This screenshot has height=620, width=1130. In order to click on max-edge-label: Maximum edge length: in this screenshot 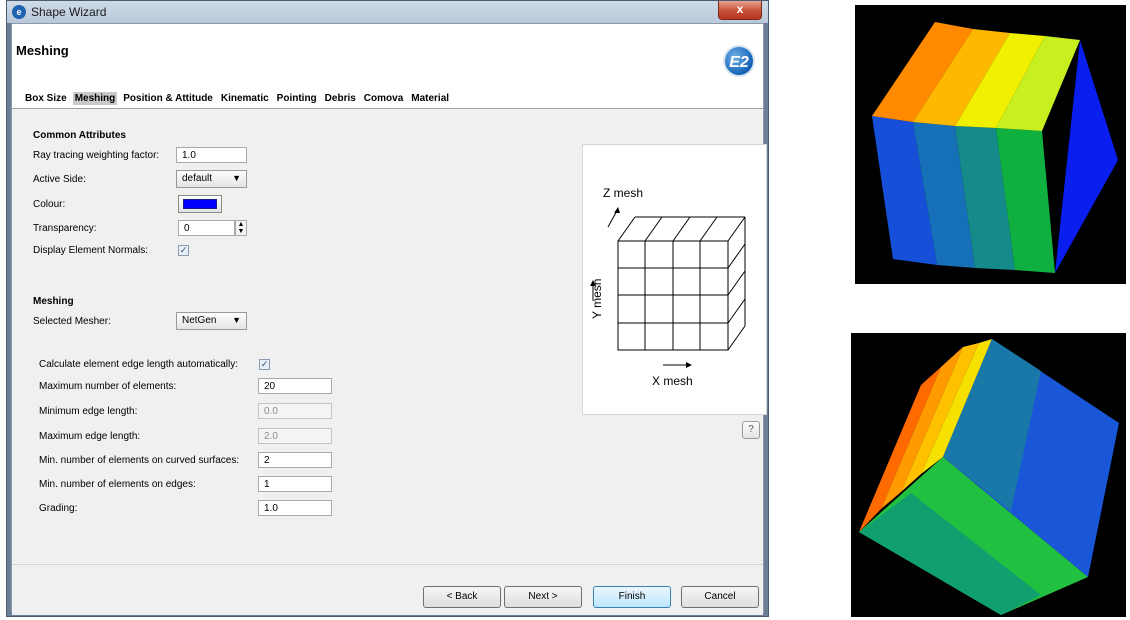, I will do `click(90, 436)`.